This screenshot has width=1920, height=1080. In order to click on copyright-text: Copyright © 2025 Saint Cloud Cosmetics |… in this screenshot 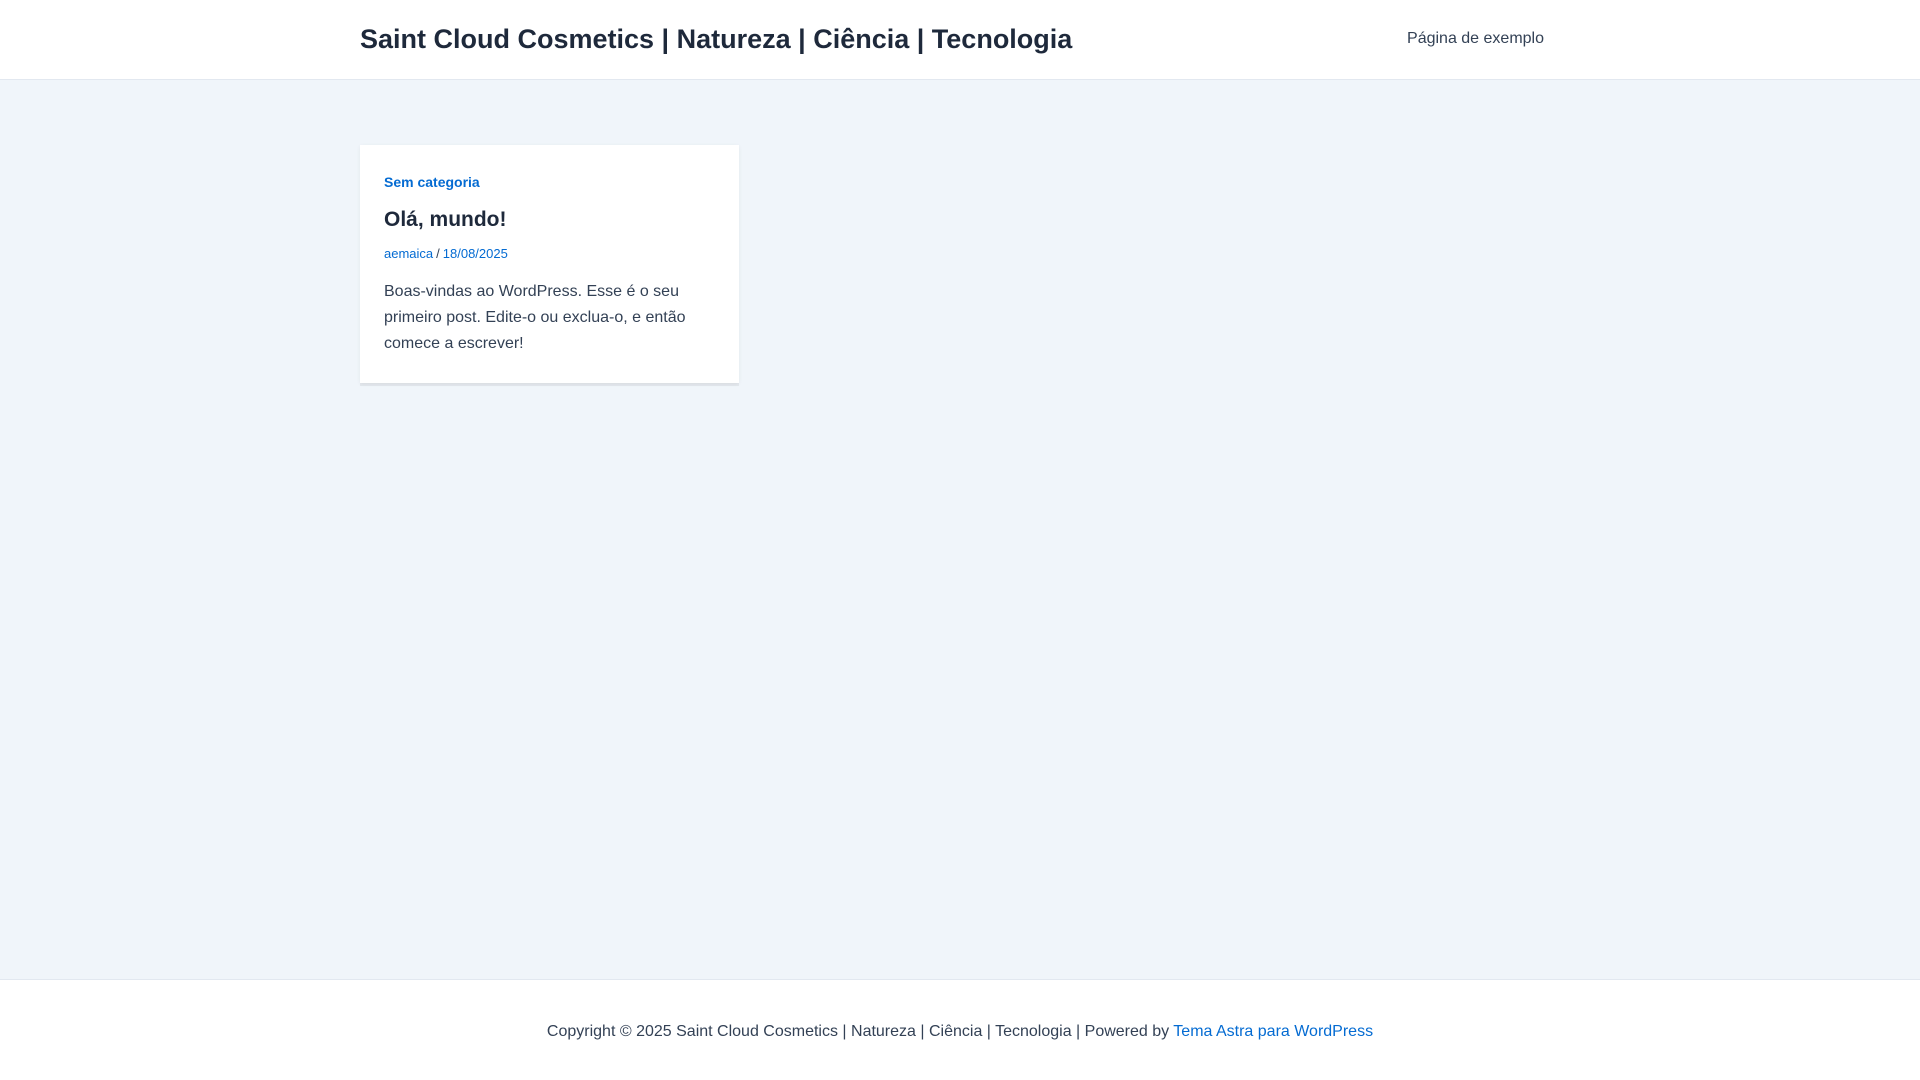, I will do `click(860, 1031)`.